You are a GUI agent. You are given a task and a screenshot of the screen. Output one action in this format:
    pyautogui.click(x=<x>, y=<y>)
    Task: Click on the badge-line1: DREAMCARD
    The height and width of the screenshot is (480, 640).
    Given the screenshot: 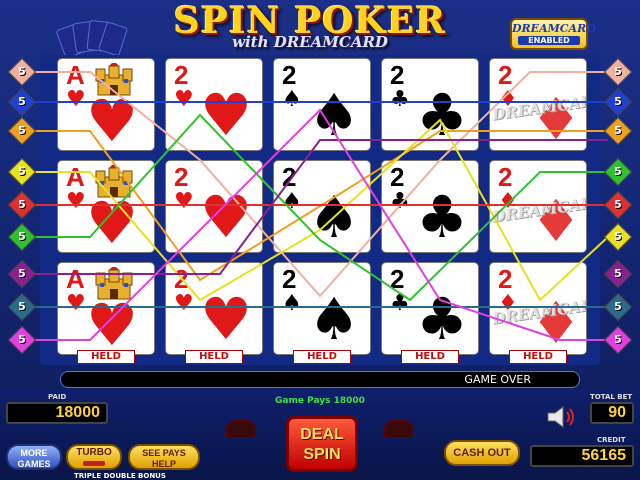 What is the action you would take?
    pyautogui.click(x=554, y=28)
    